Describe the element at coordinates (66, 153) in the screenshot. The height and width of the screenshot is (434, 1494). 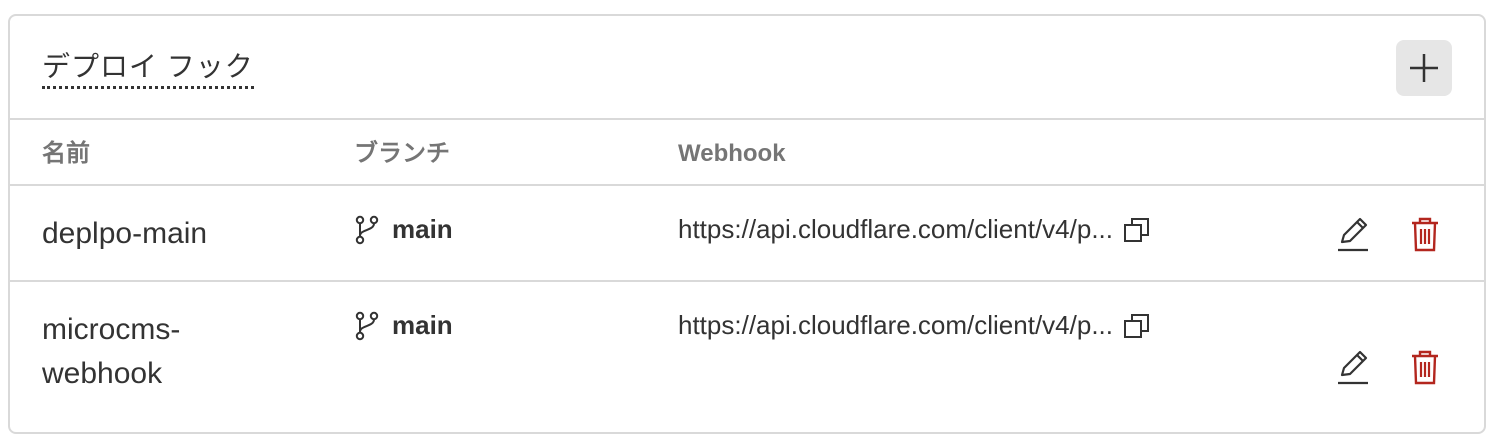
I see `column-header-name: 名前` at that location.